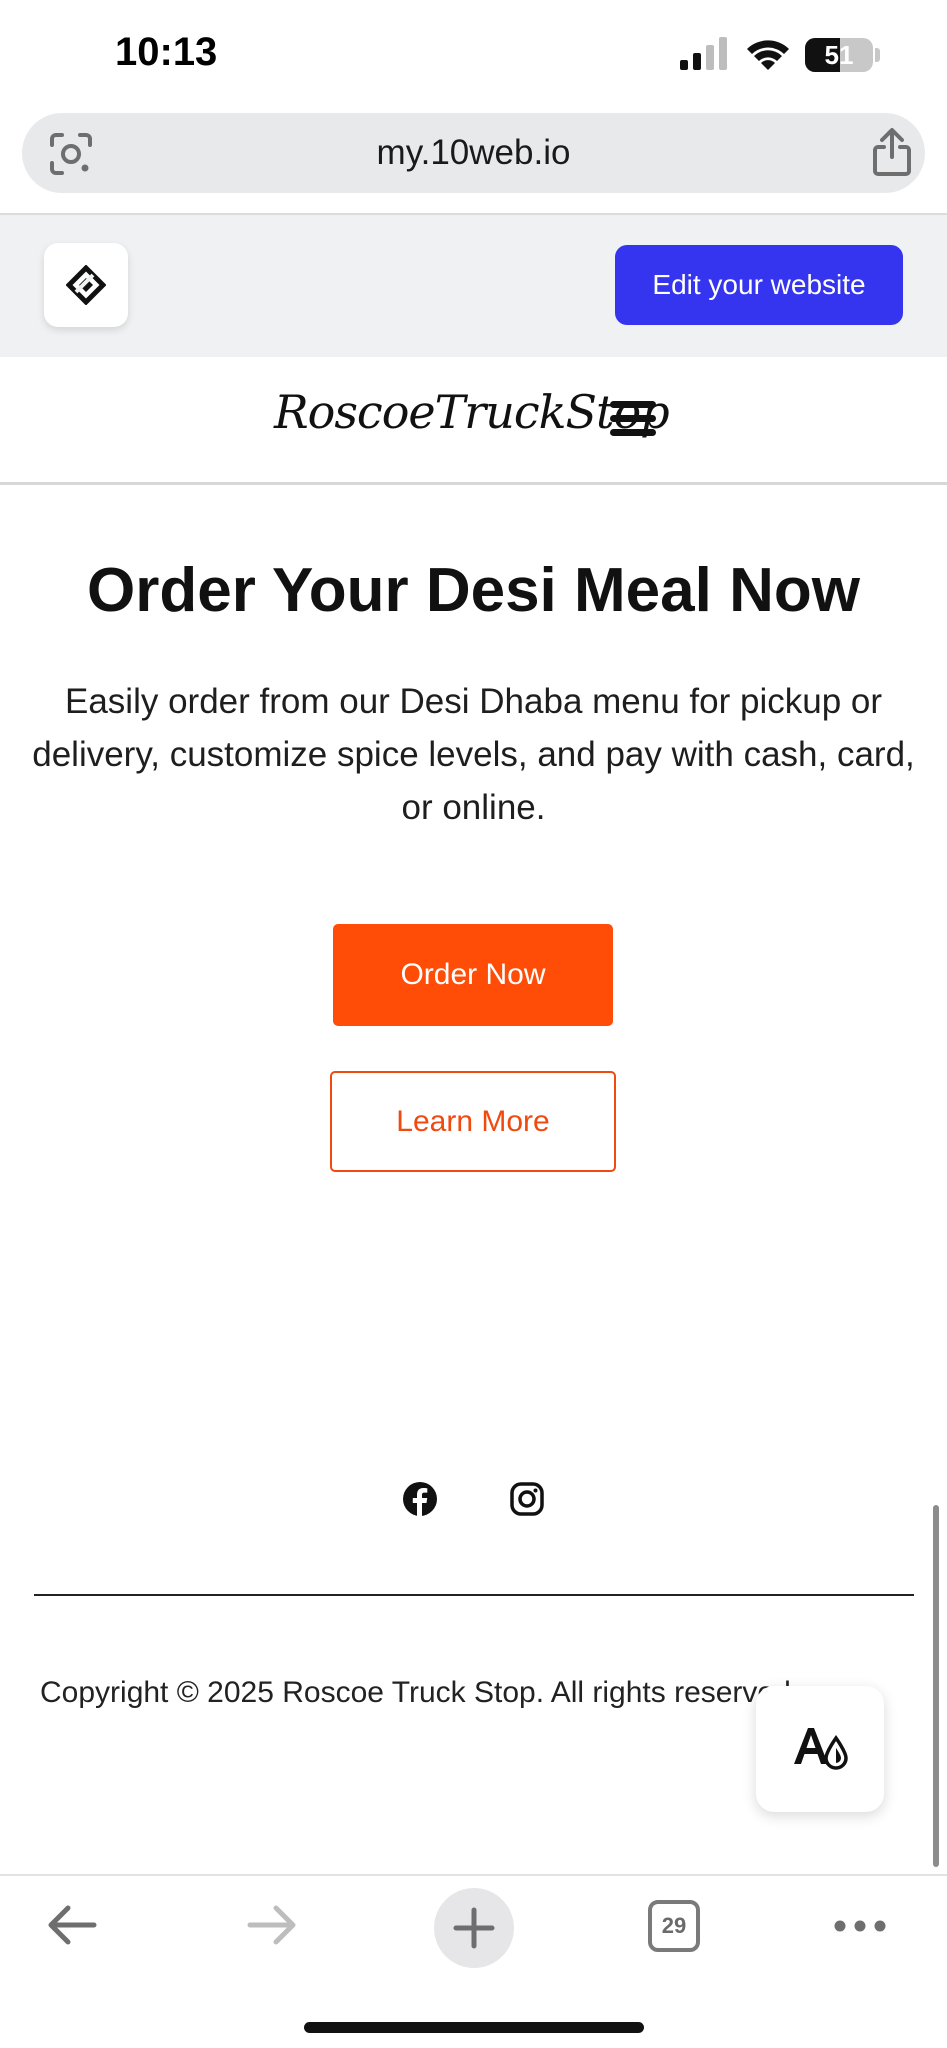  What do you see at coordinates (474, 2027) in the screenshot?
I see `home-indicator` at bounding box center [474, 2027].